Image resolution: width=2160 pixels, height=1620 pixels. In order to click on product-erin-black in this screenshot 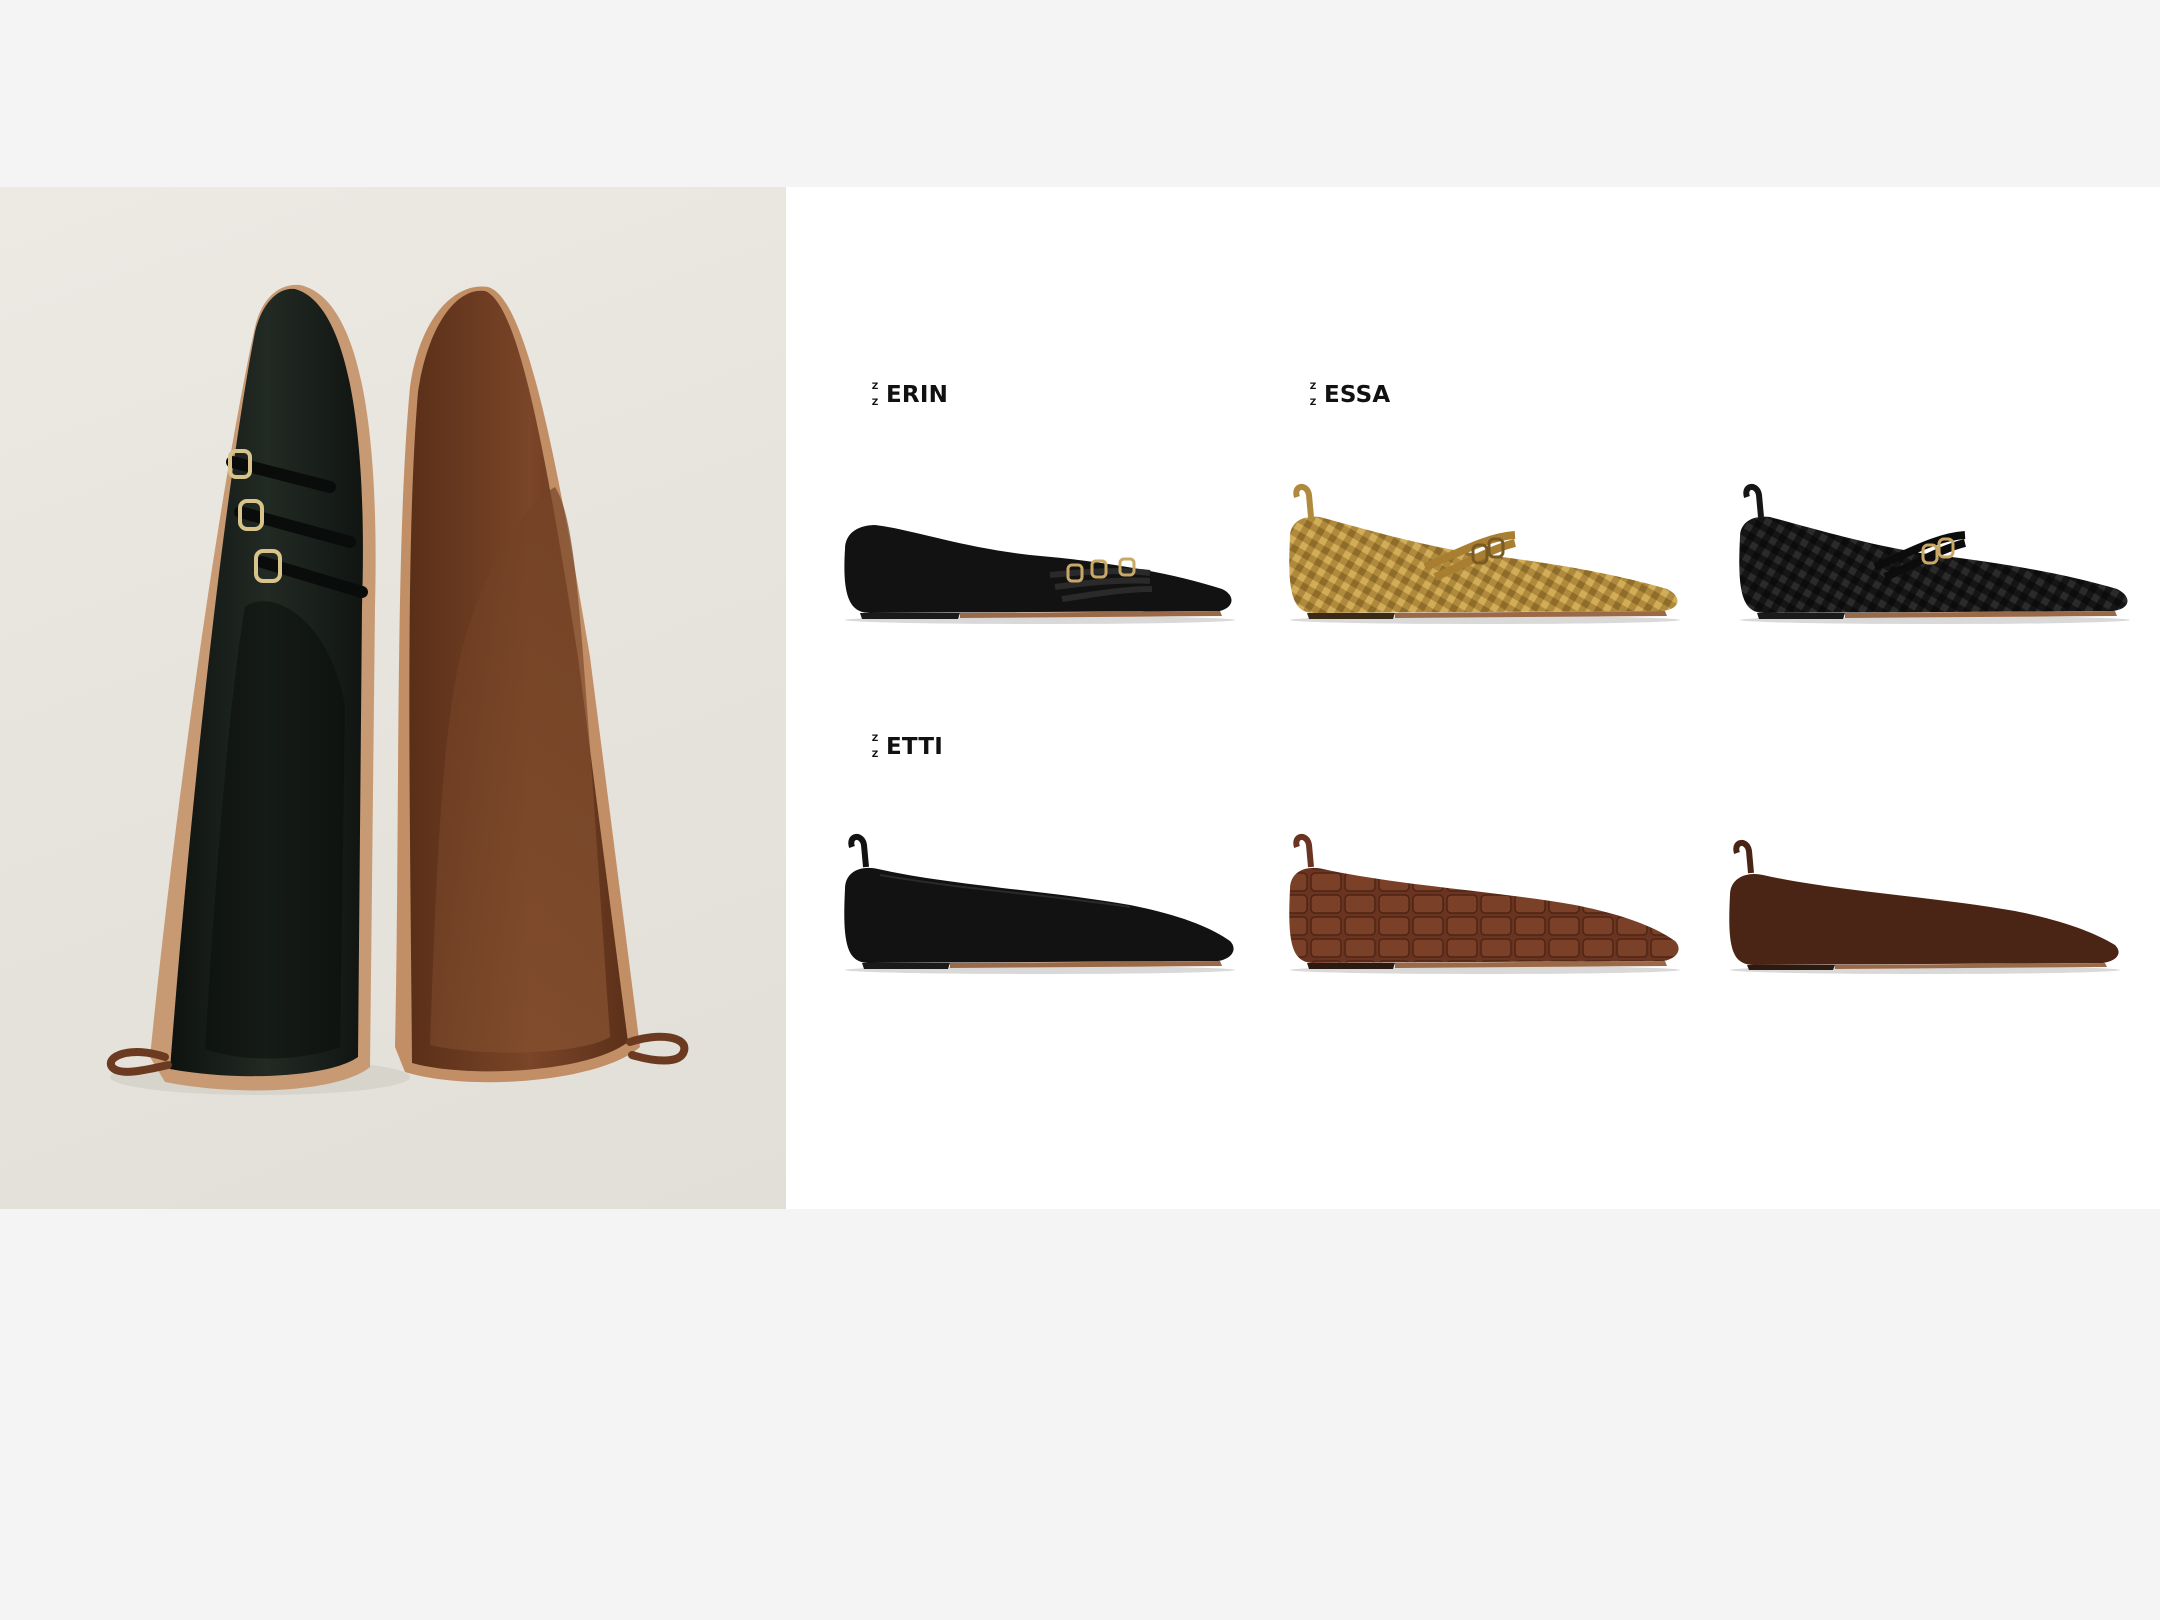, I will do `click(1040, 562)`.